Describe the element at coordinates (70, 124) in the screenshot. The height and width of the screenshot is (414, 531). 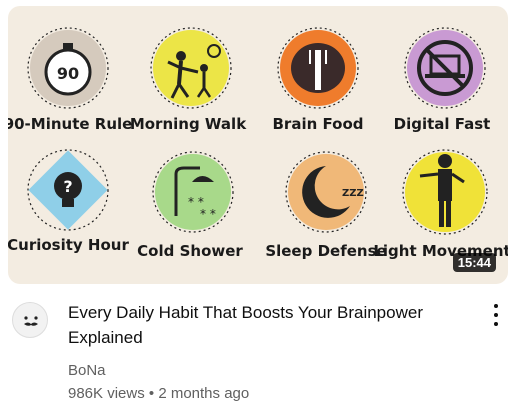
I see `thumb-label-0: 90-Minute Rule` at that location.